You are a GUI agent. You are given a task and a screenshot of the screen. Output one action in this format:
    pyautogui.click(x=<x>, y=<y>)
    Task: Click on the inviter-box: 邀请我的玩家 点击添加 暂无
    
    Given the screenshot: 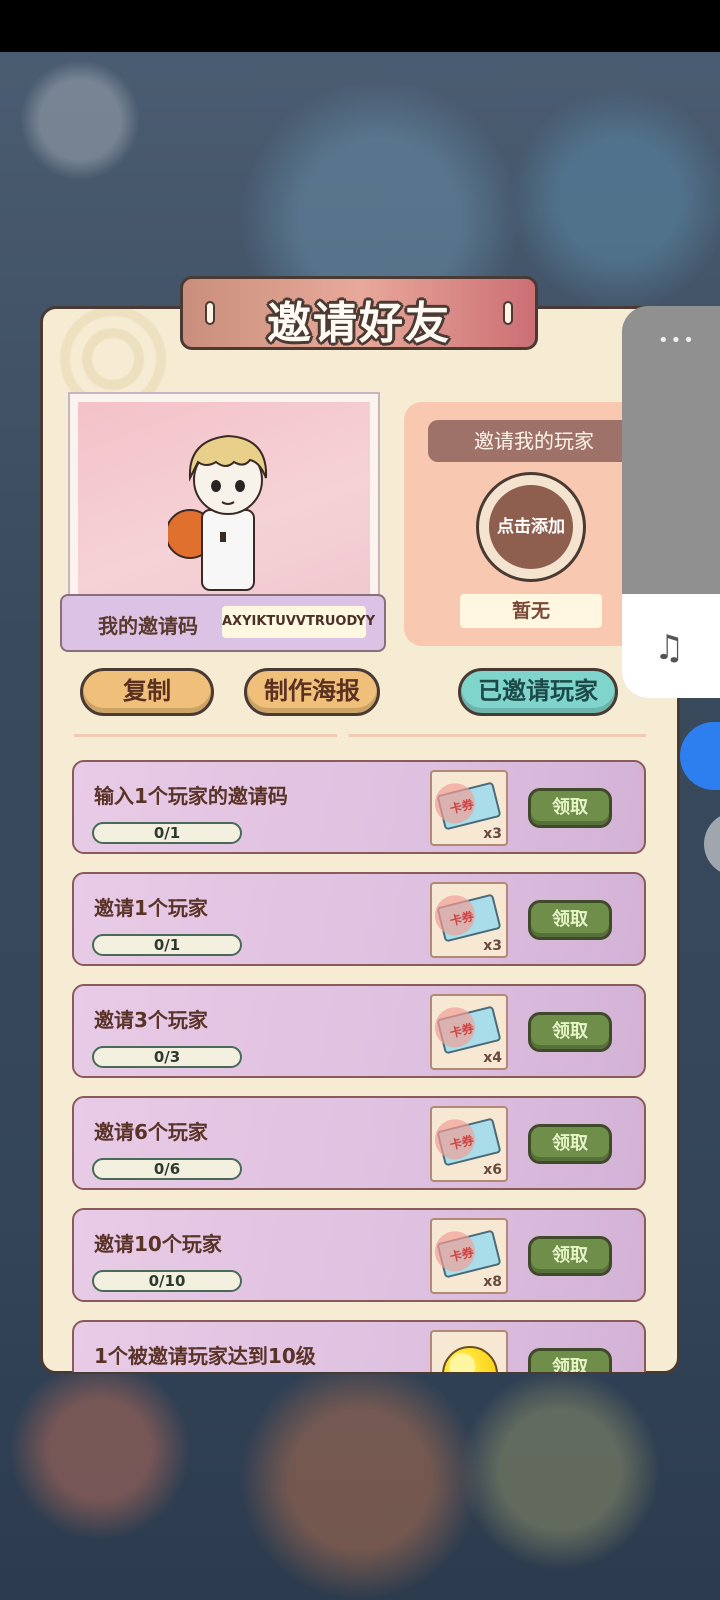 What is the action you would take?
    pyautogui.click(x=522, y=524)
    